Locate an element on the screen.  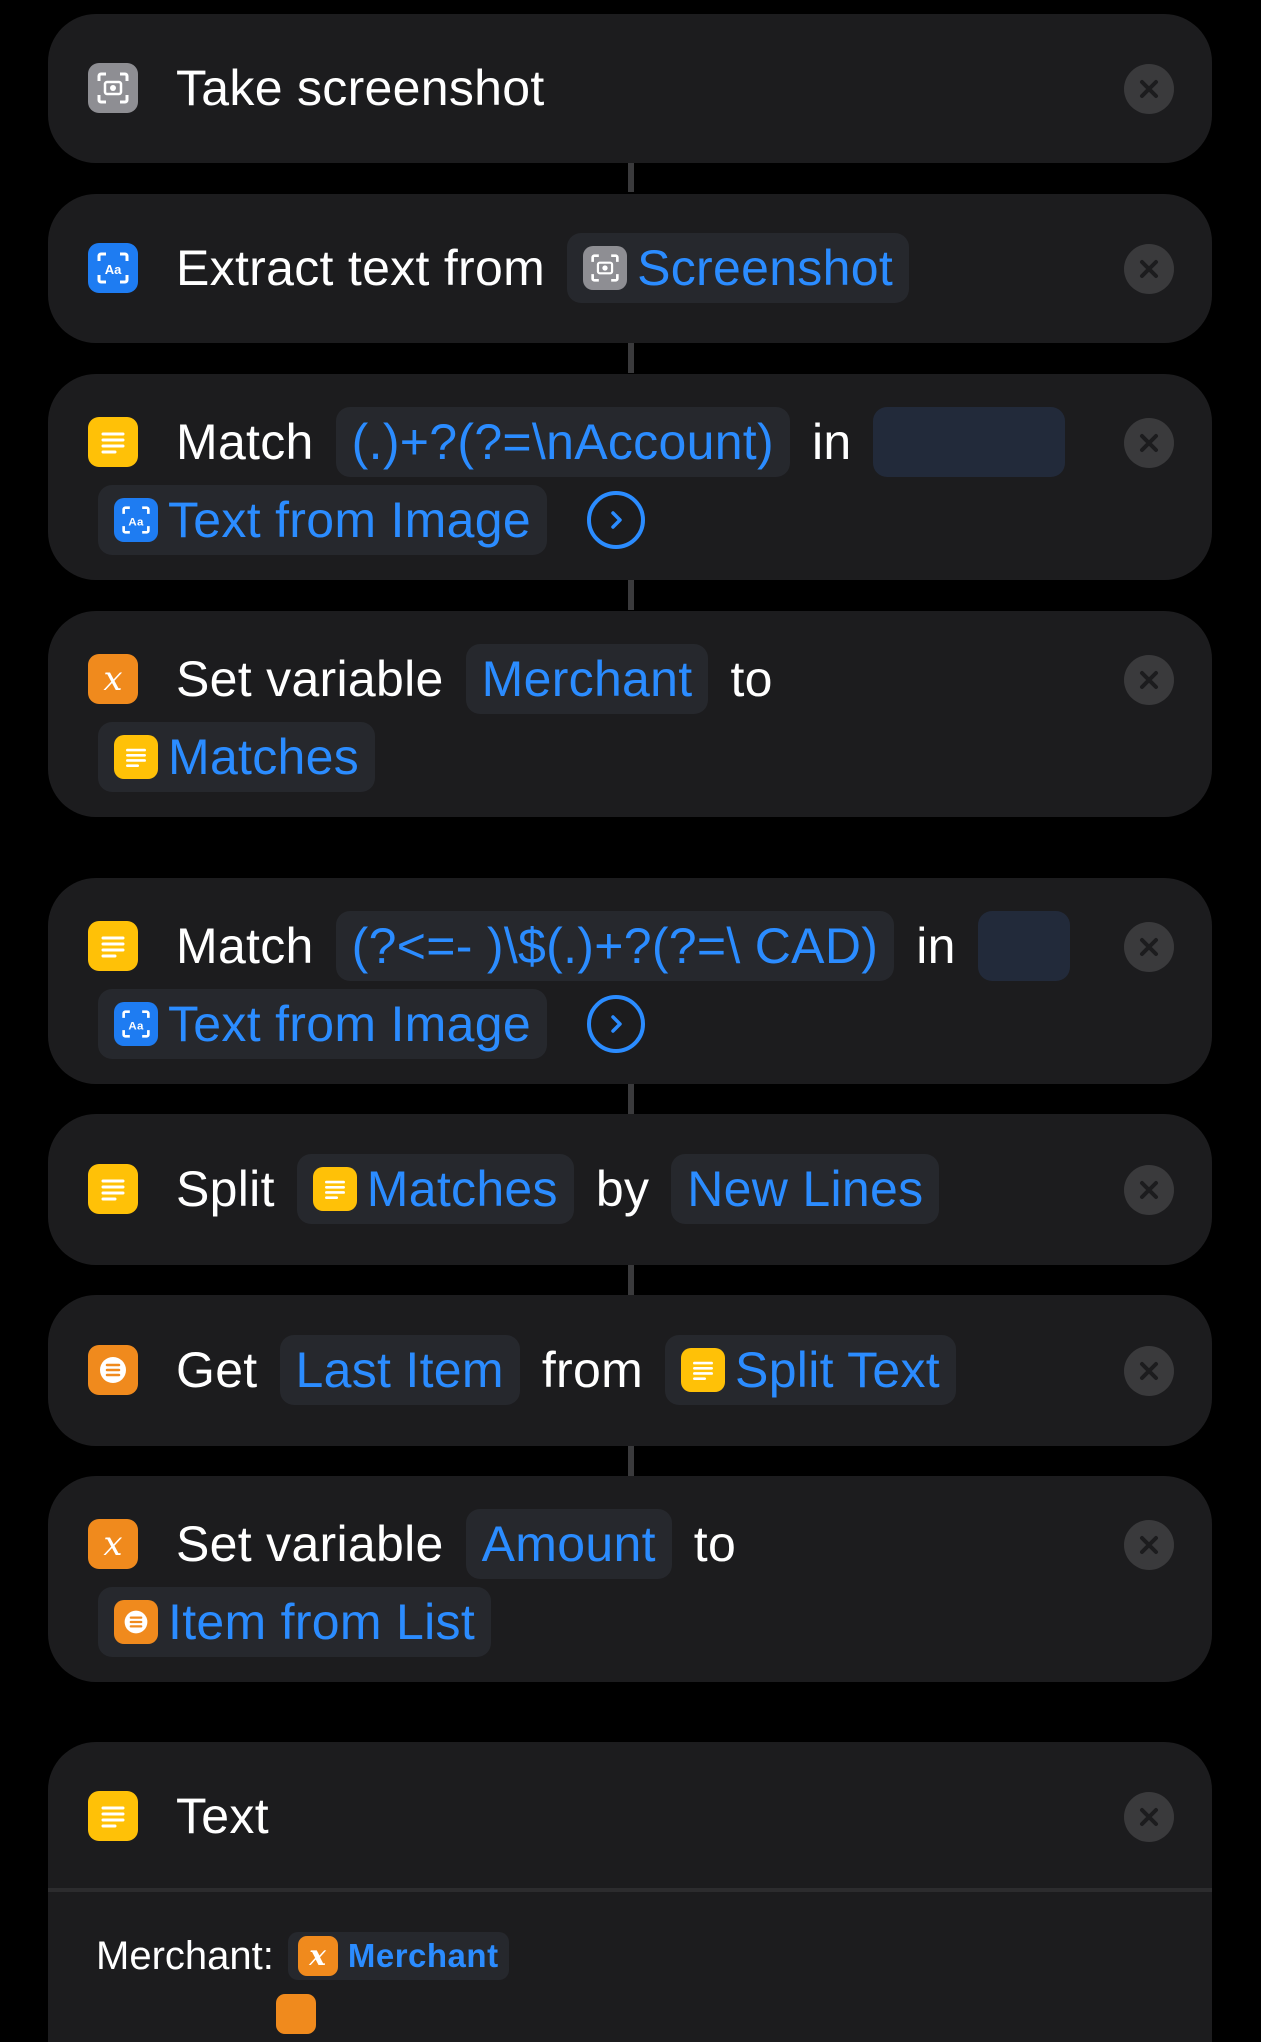
action-extract-text: Aa Extract text from Screenshot is located at coordinates (630, 268).